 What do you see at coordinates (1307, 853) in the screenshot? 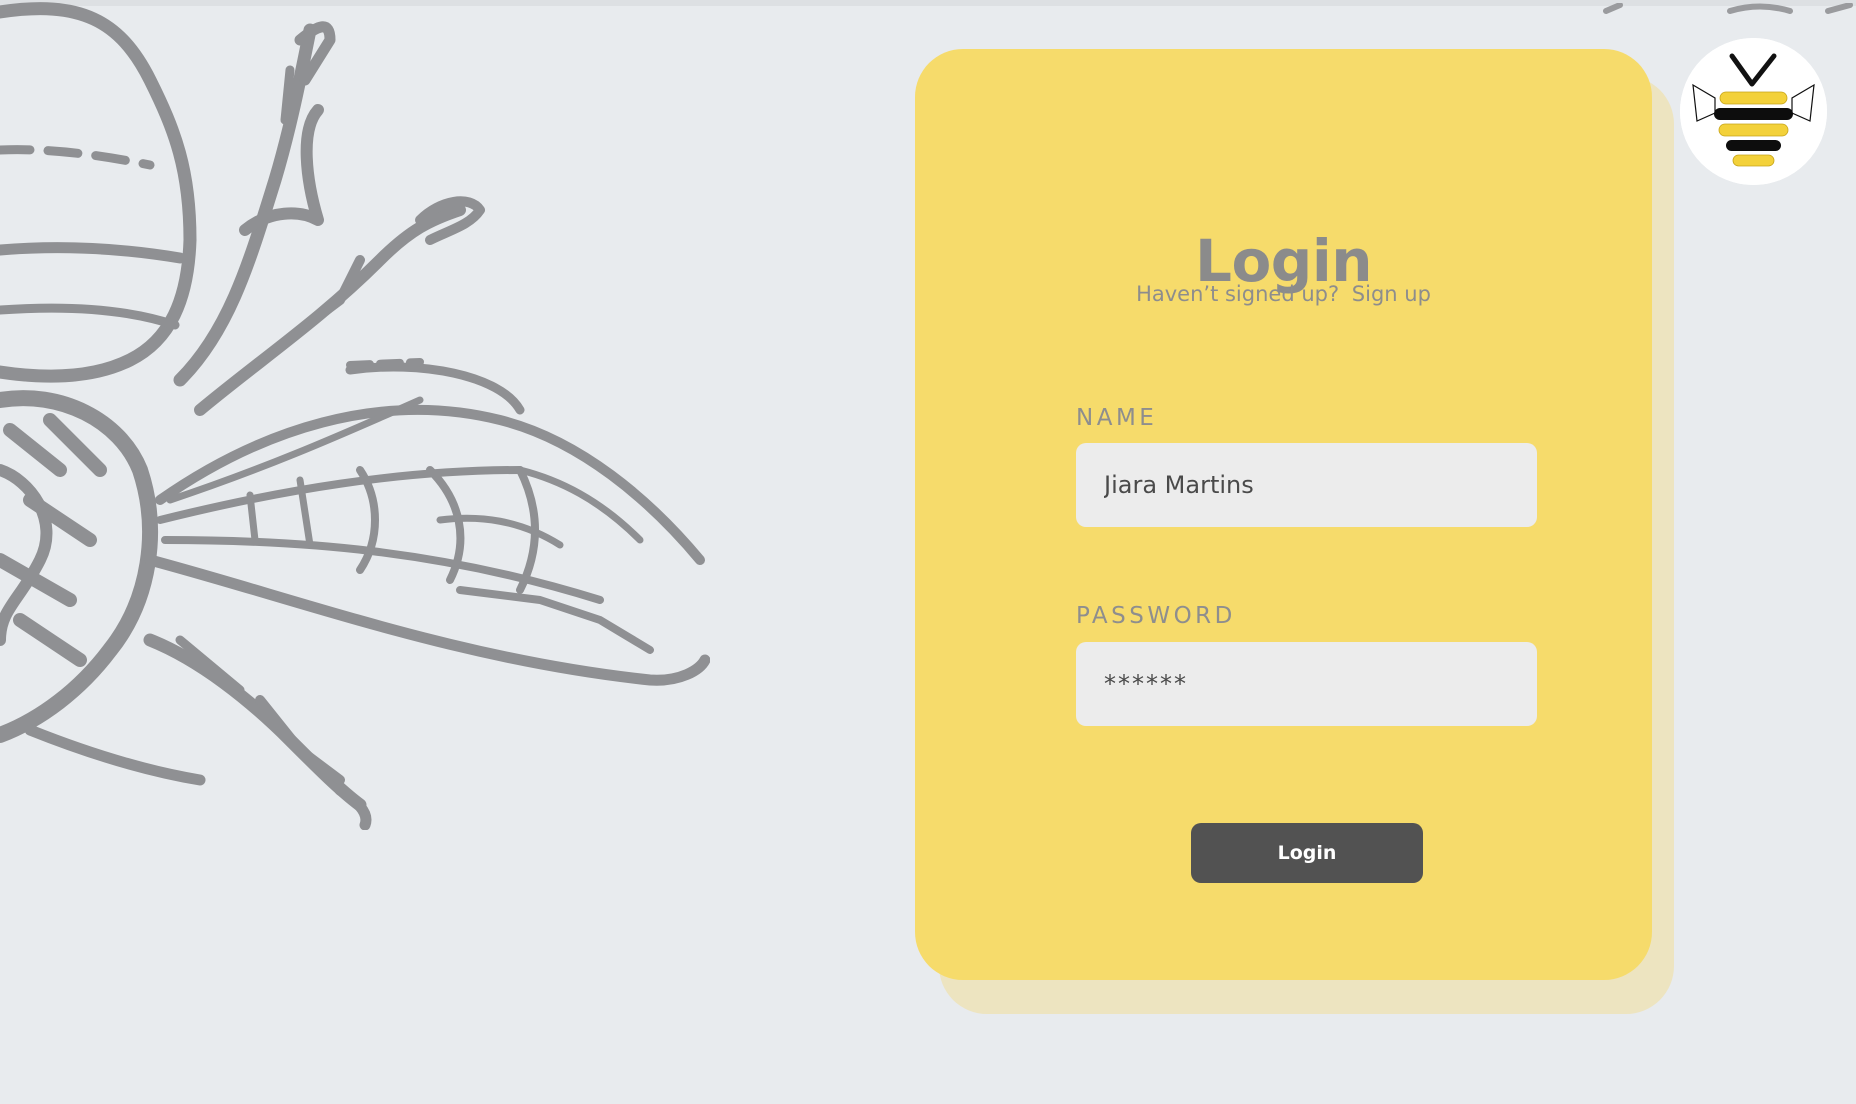
I see `login-button: Login` at bounding box center [1307, 853].